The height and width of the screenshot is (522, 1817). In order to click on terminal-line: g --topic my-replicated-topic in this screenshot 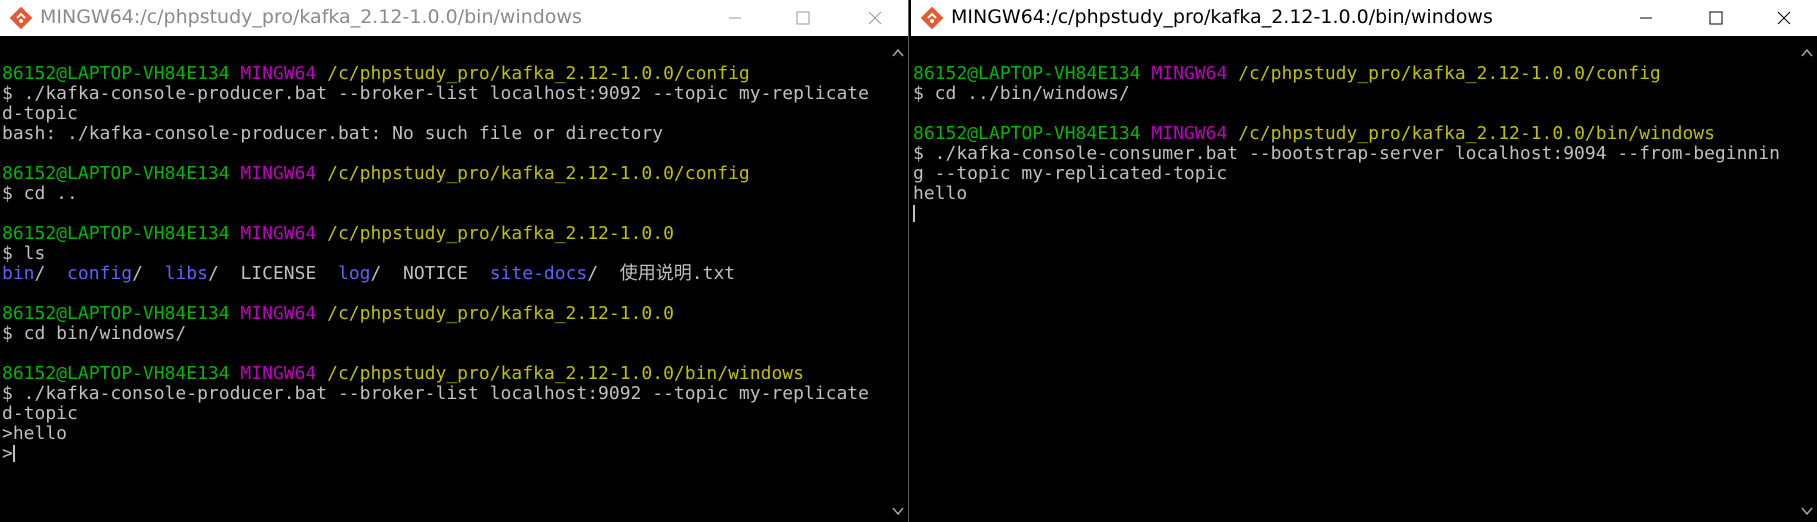, I will do `click(1346, 174)`.